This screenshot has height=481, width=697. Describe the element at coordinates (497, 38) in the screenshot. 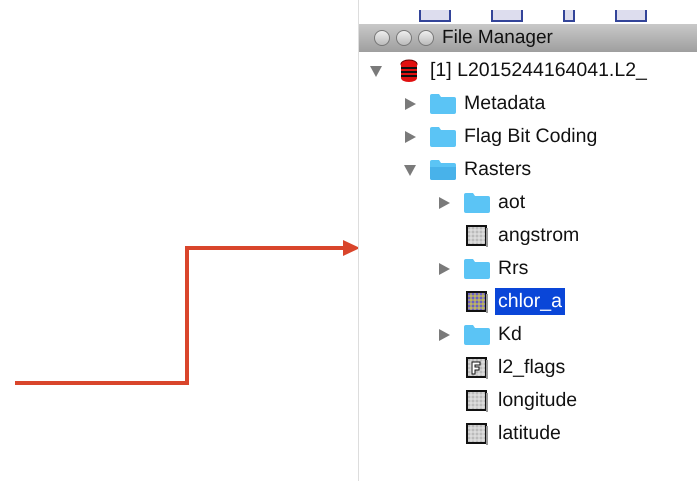

I see `window-title: File Manager` at that location.